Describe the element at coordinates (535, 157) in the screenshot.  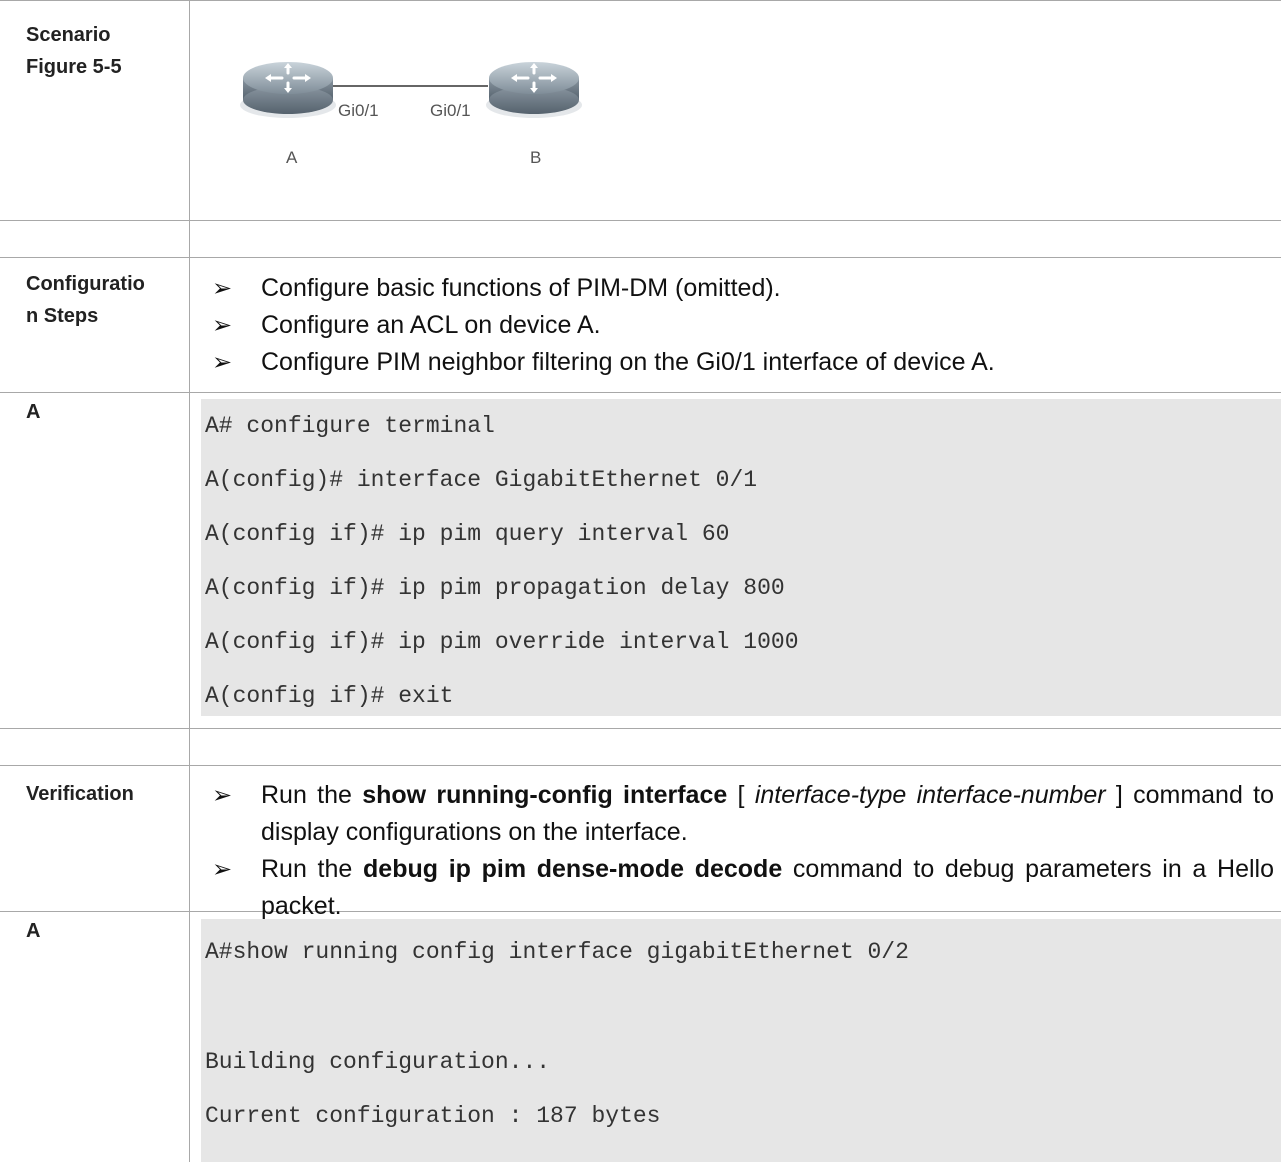
I see `device-b-label: B` at that location.